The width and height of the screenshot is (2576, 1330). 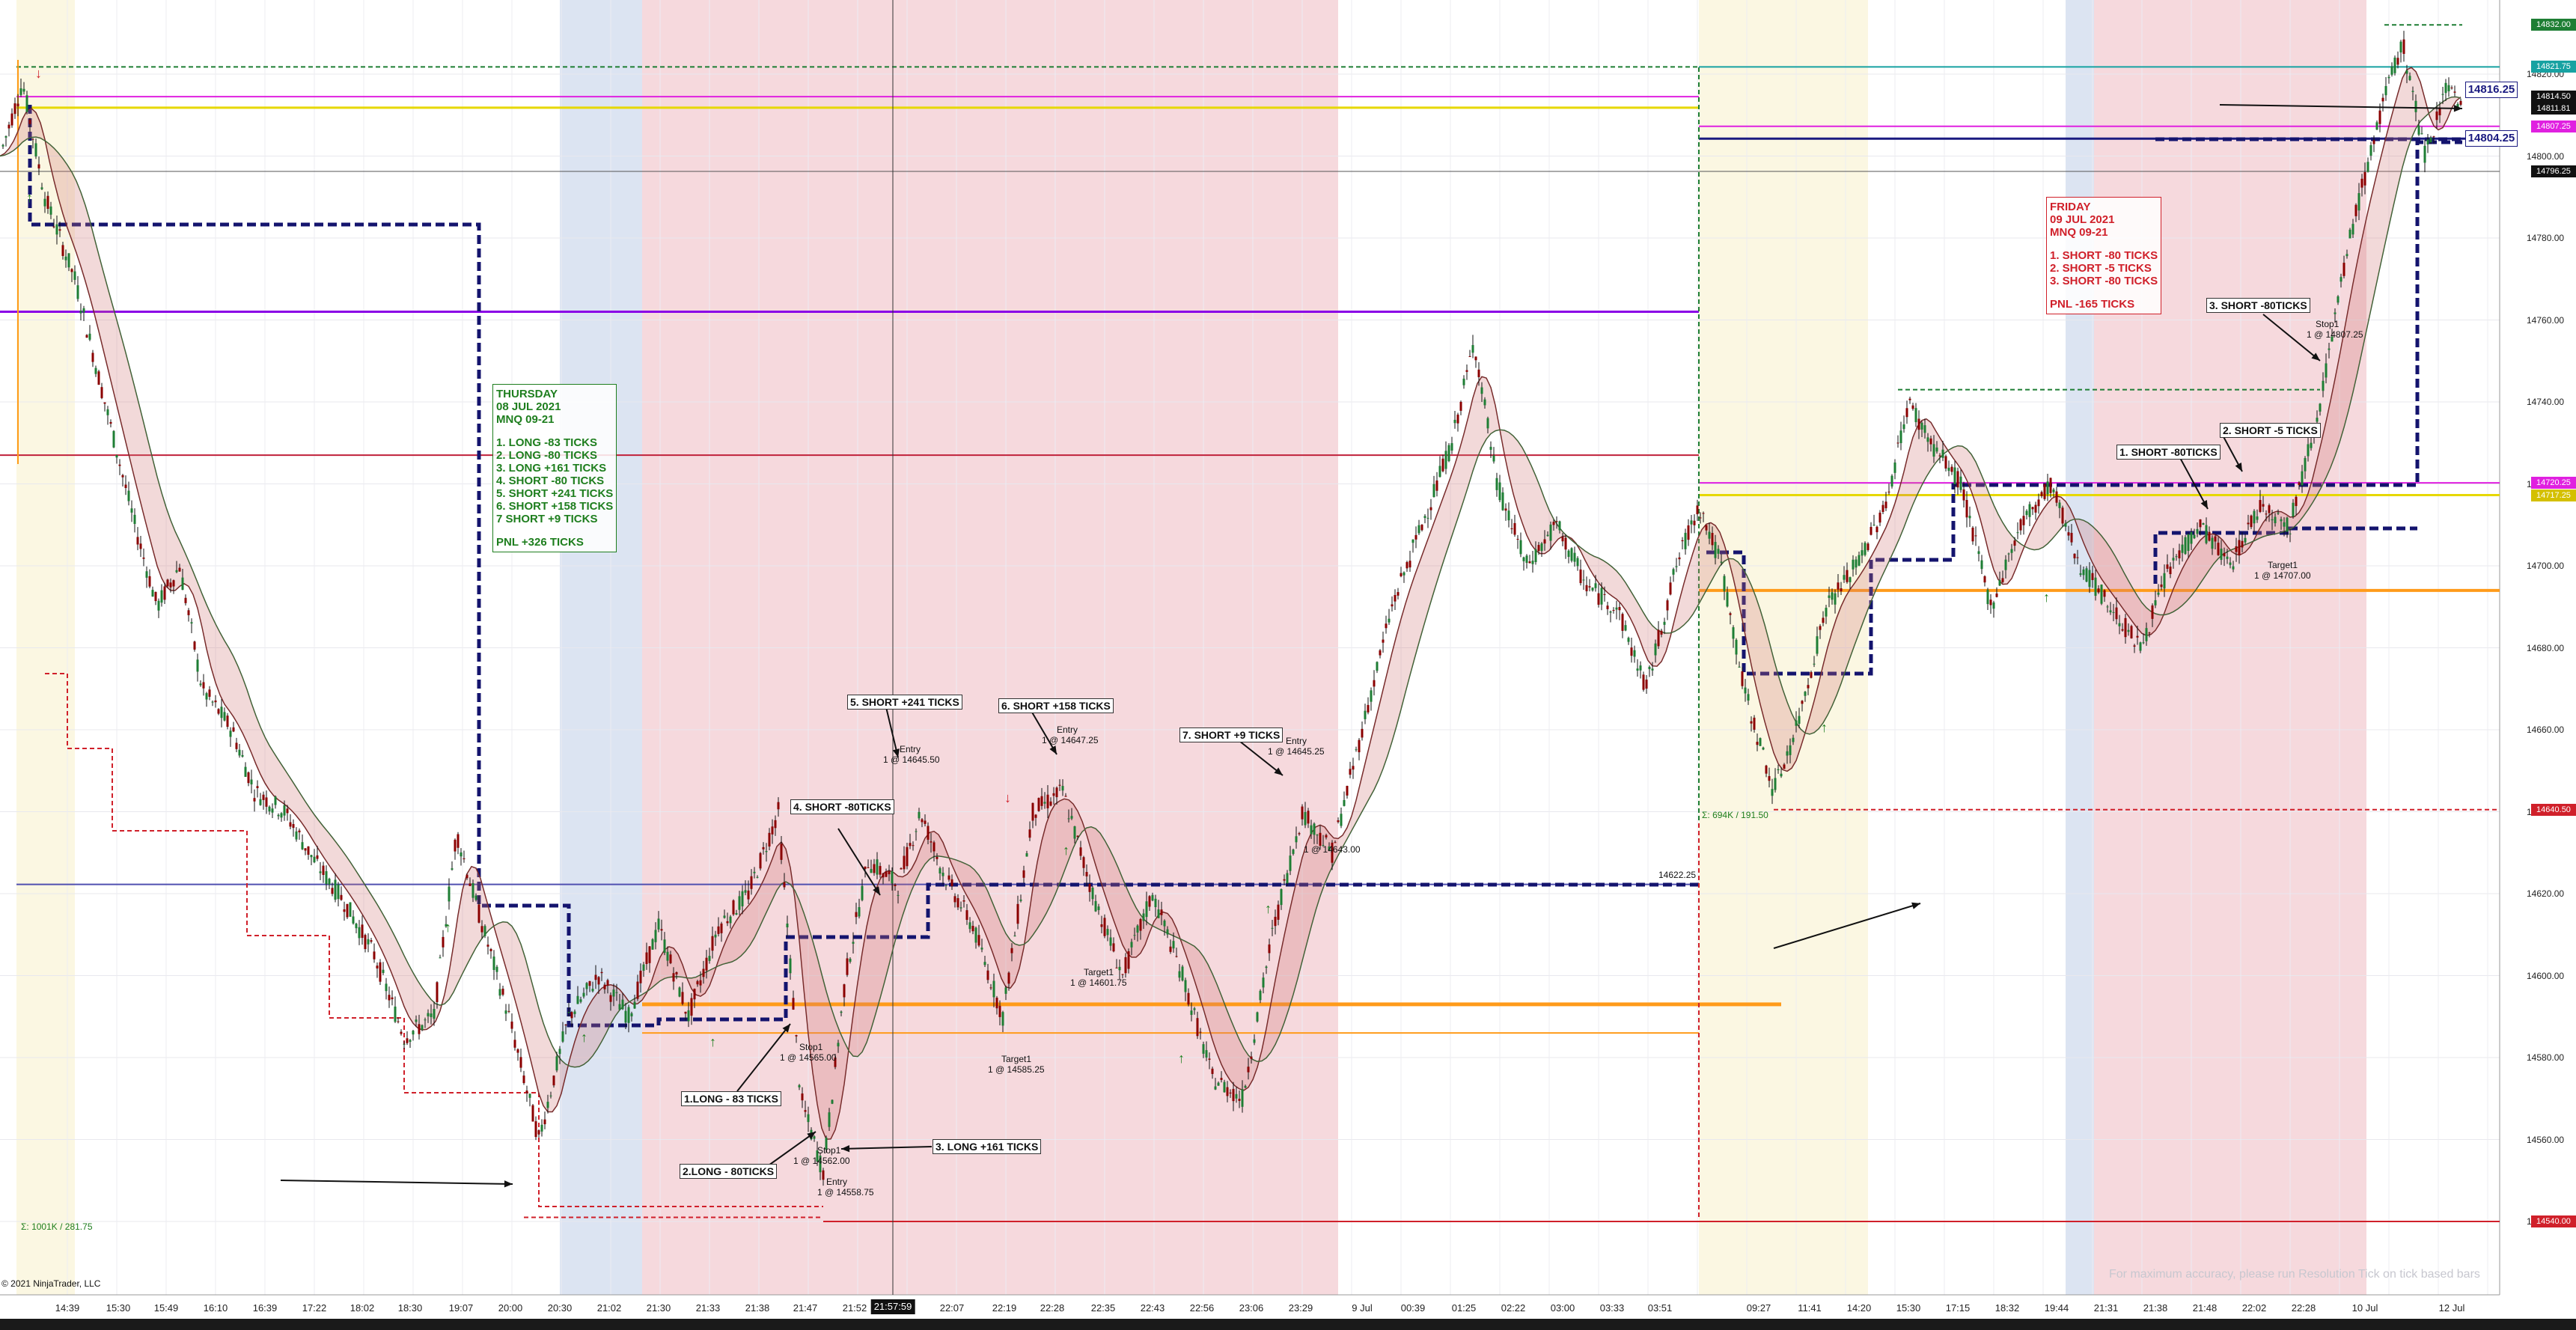 What do you see at coordinates (547, 519) in the screenshot?
I see `summary-line: 7 SHORT +9 TICKS` at bounding box center [547, 519].